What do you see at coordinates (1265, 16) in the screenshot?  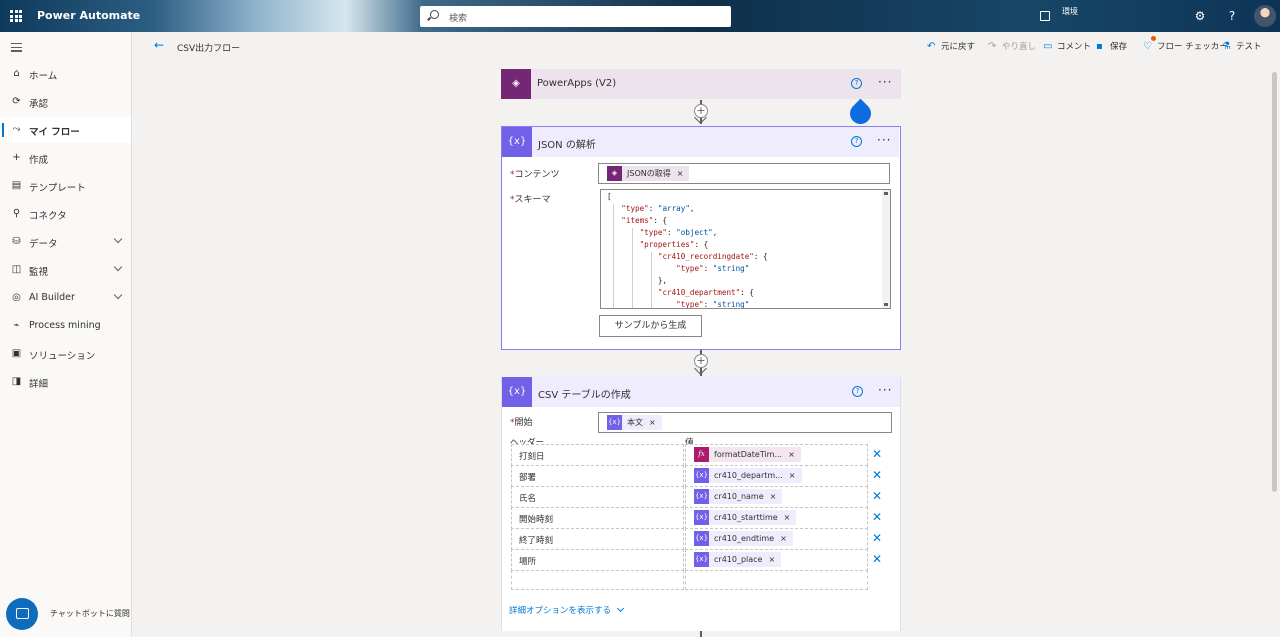 I see `avatar` at bounding box center [1265, 16].